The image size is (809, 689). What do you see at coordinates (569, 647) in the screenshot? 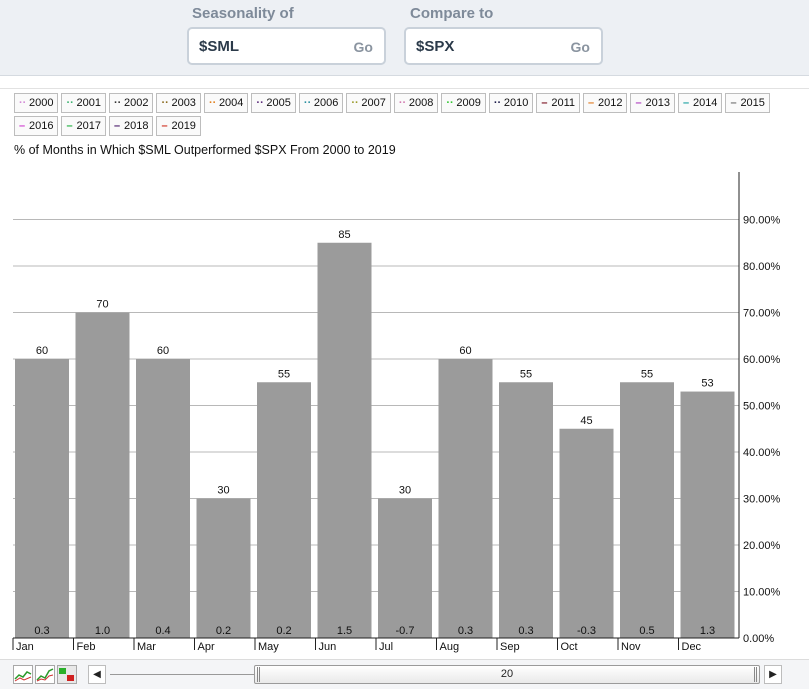
I see `x-tick-label: Oct` at bounding box center [569, 647].